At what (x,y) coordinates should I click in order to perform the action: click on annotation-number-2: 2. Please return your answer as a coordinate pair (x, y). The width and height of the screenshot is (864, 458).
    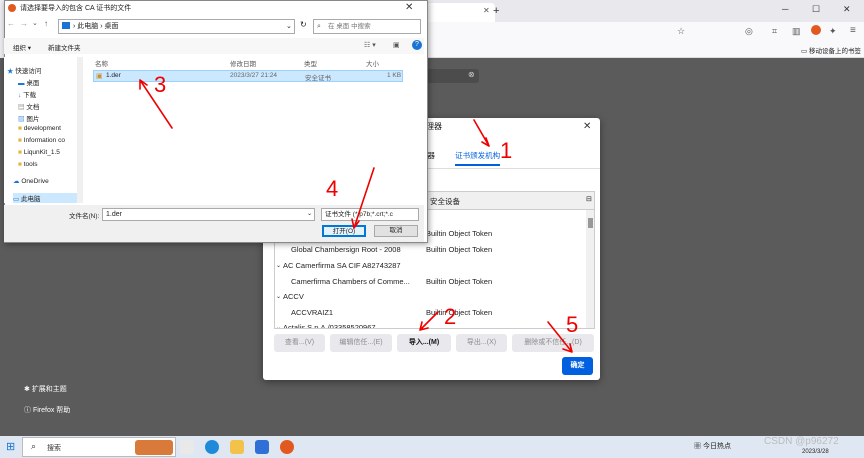
    Looking at the image, I should click on (450, 316).